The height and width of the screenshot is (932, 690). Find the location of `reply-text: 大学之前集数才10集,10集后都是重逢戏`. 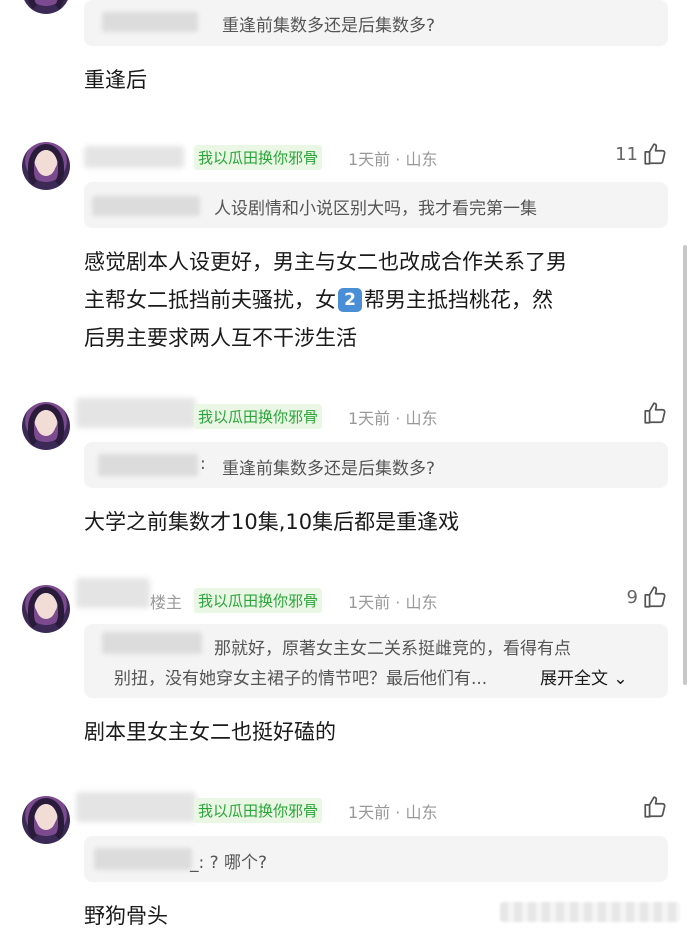

reply-text: 大学之前集数才10集,10集后都是重逢戏 is located at coordinates (272, 522).